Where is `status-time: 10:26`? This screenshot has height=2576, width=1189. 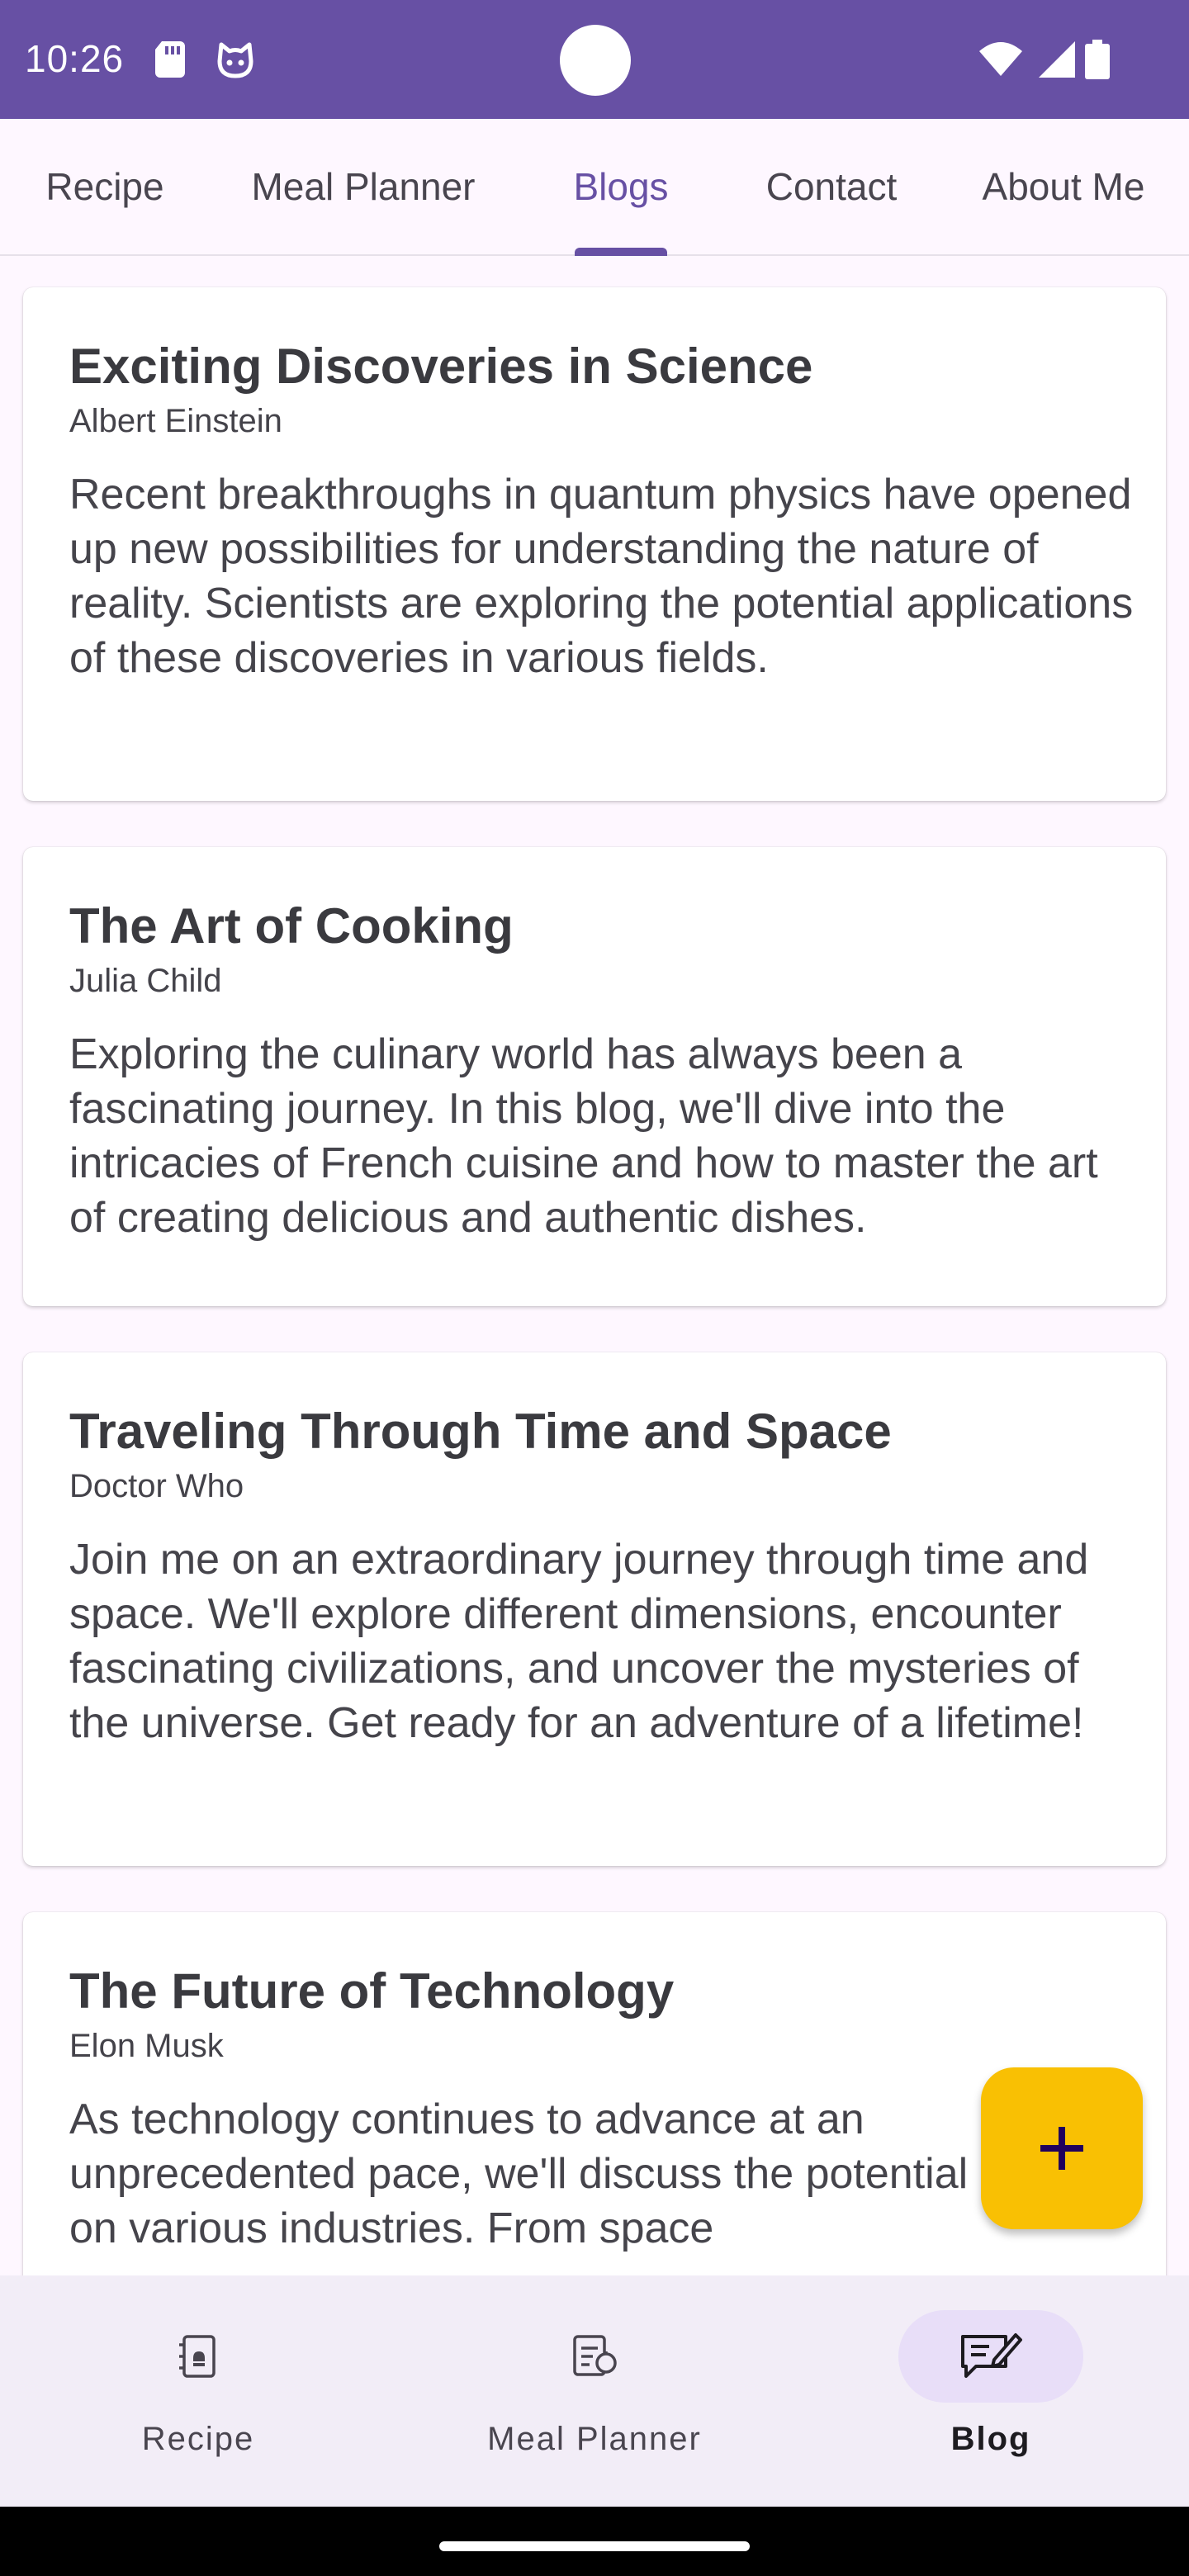 status-time: 10:26 is located at coordinates (75, 58).